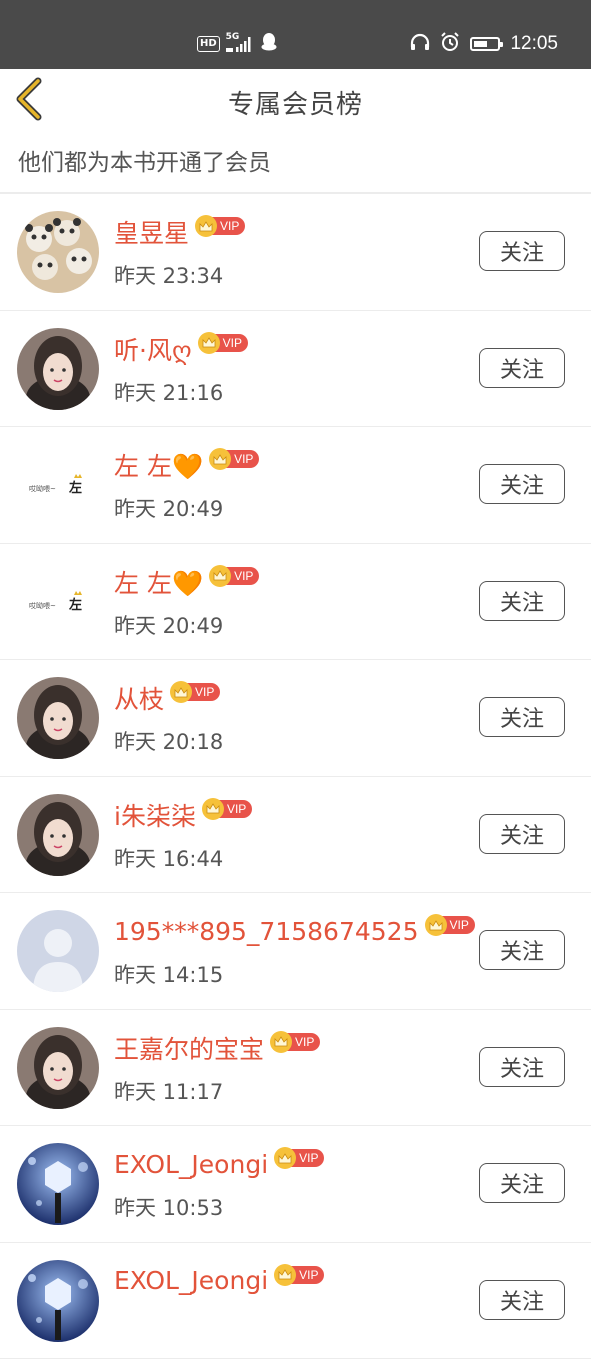  Describe the element at coordinates (295, 835) in the screenshot. I see `list-item: i朱柒柒 VIP 昨天 16:44 关注` at that location.